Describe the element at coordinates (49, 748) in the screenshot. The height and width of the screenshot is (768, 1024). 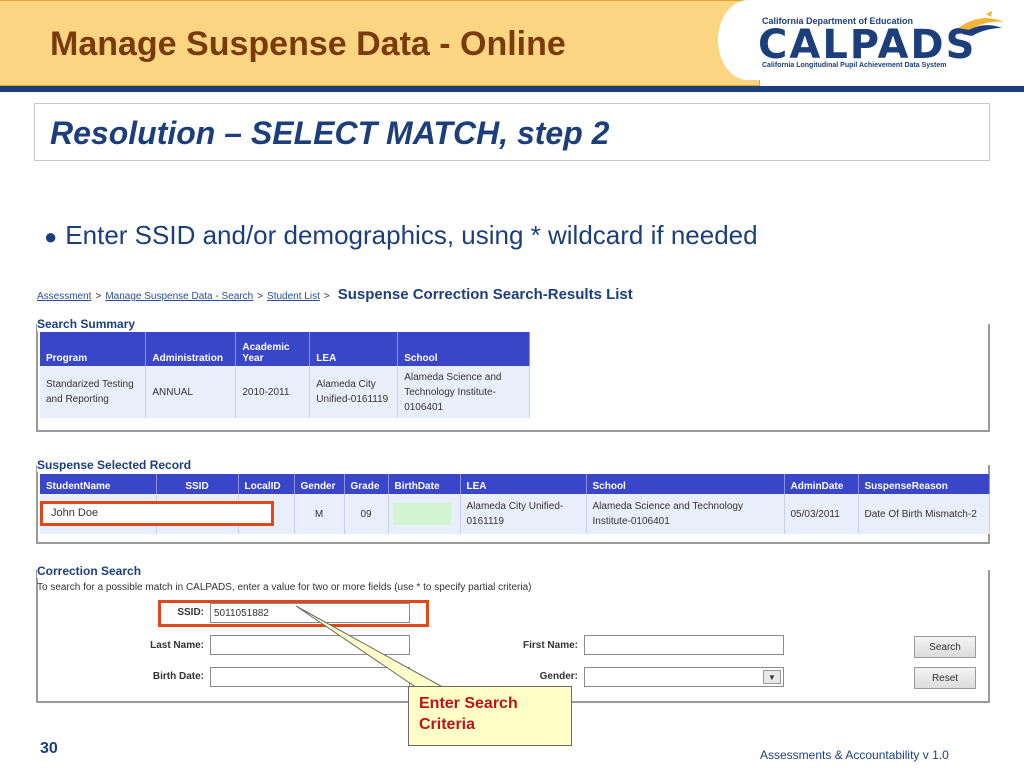
I see `page-number: 30` at that location.